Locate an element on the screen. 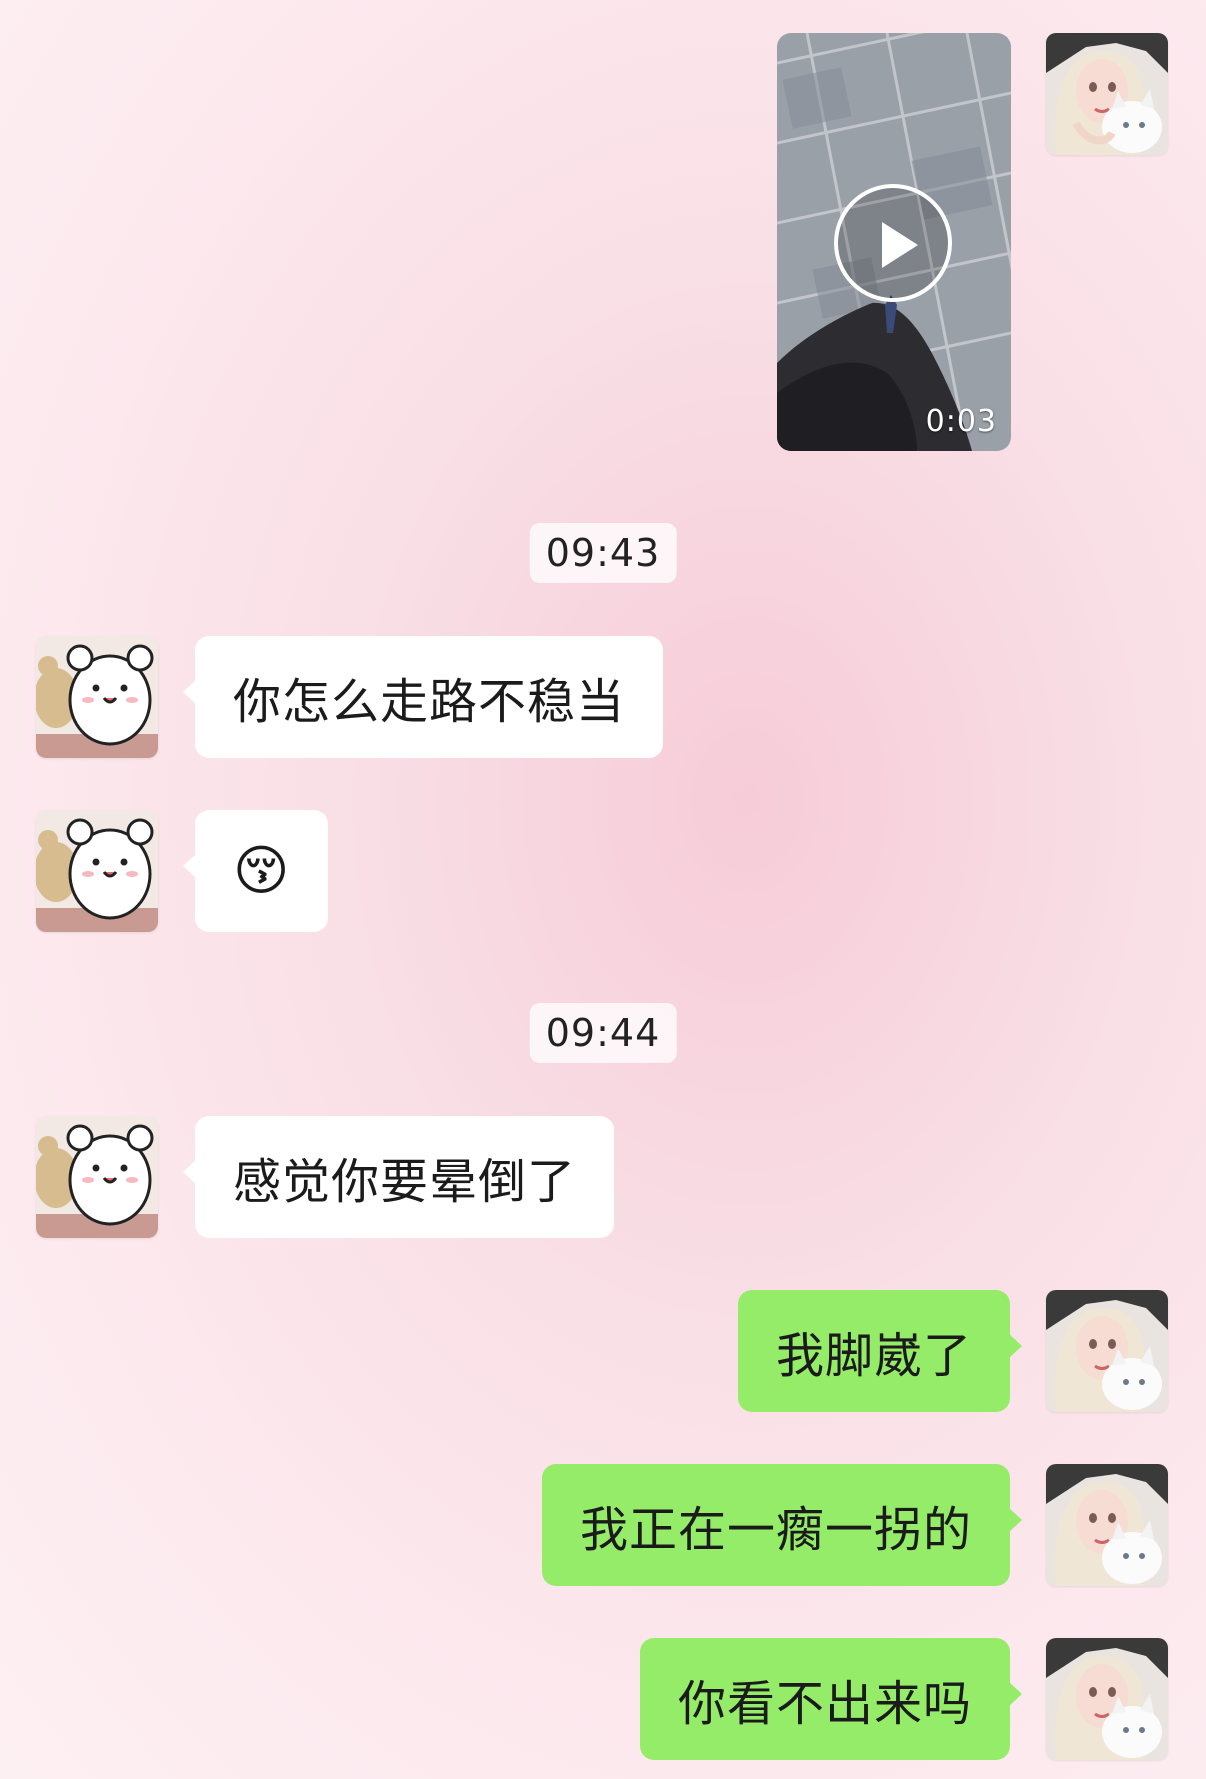 The width and height of the screenshot is (1206, 1779). timestamp: 09:43 is located at coordinates (603, 553).